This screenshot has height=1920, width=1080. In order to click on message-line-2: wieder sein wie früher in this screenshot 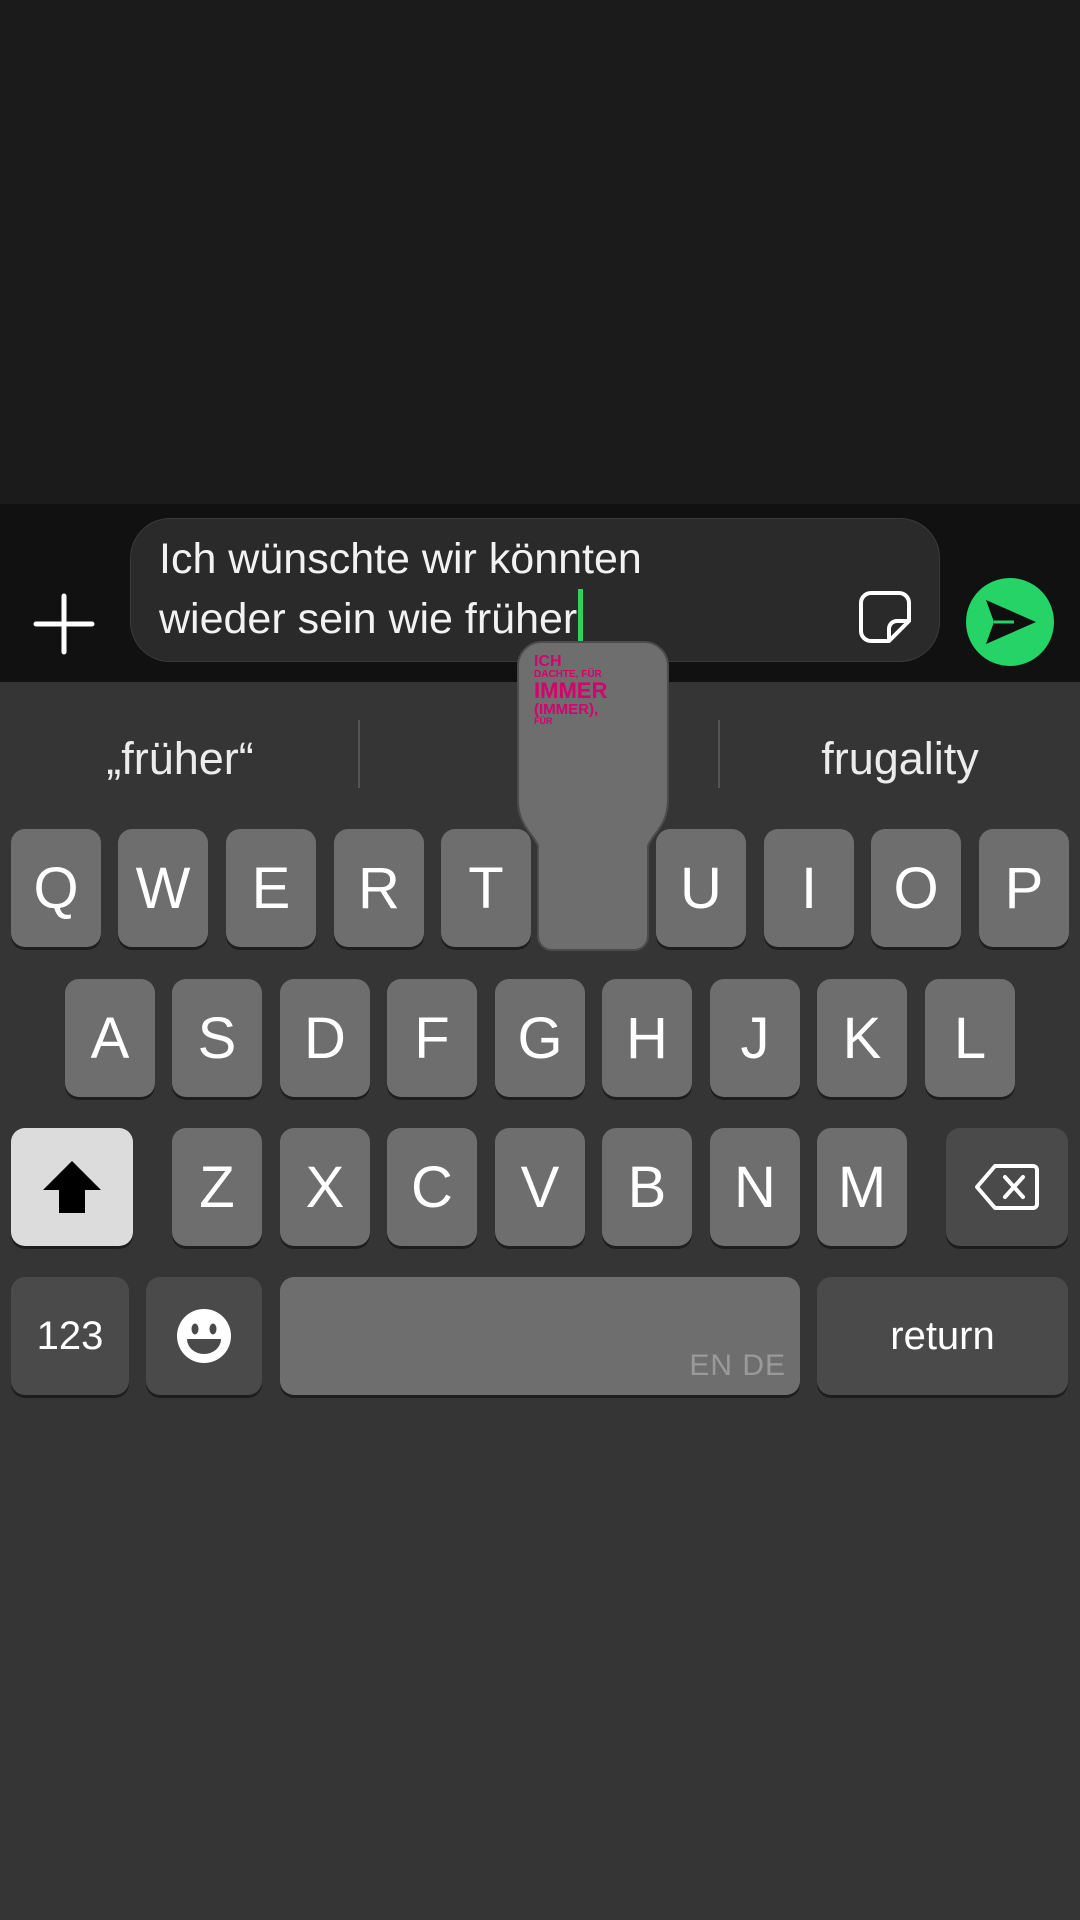, I will do `click(509, 619)`.